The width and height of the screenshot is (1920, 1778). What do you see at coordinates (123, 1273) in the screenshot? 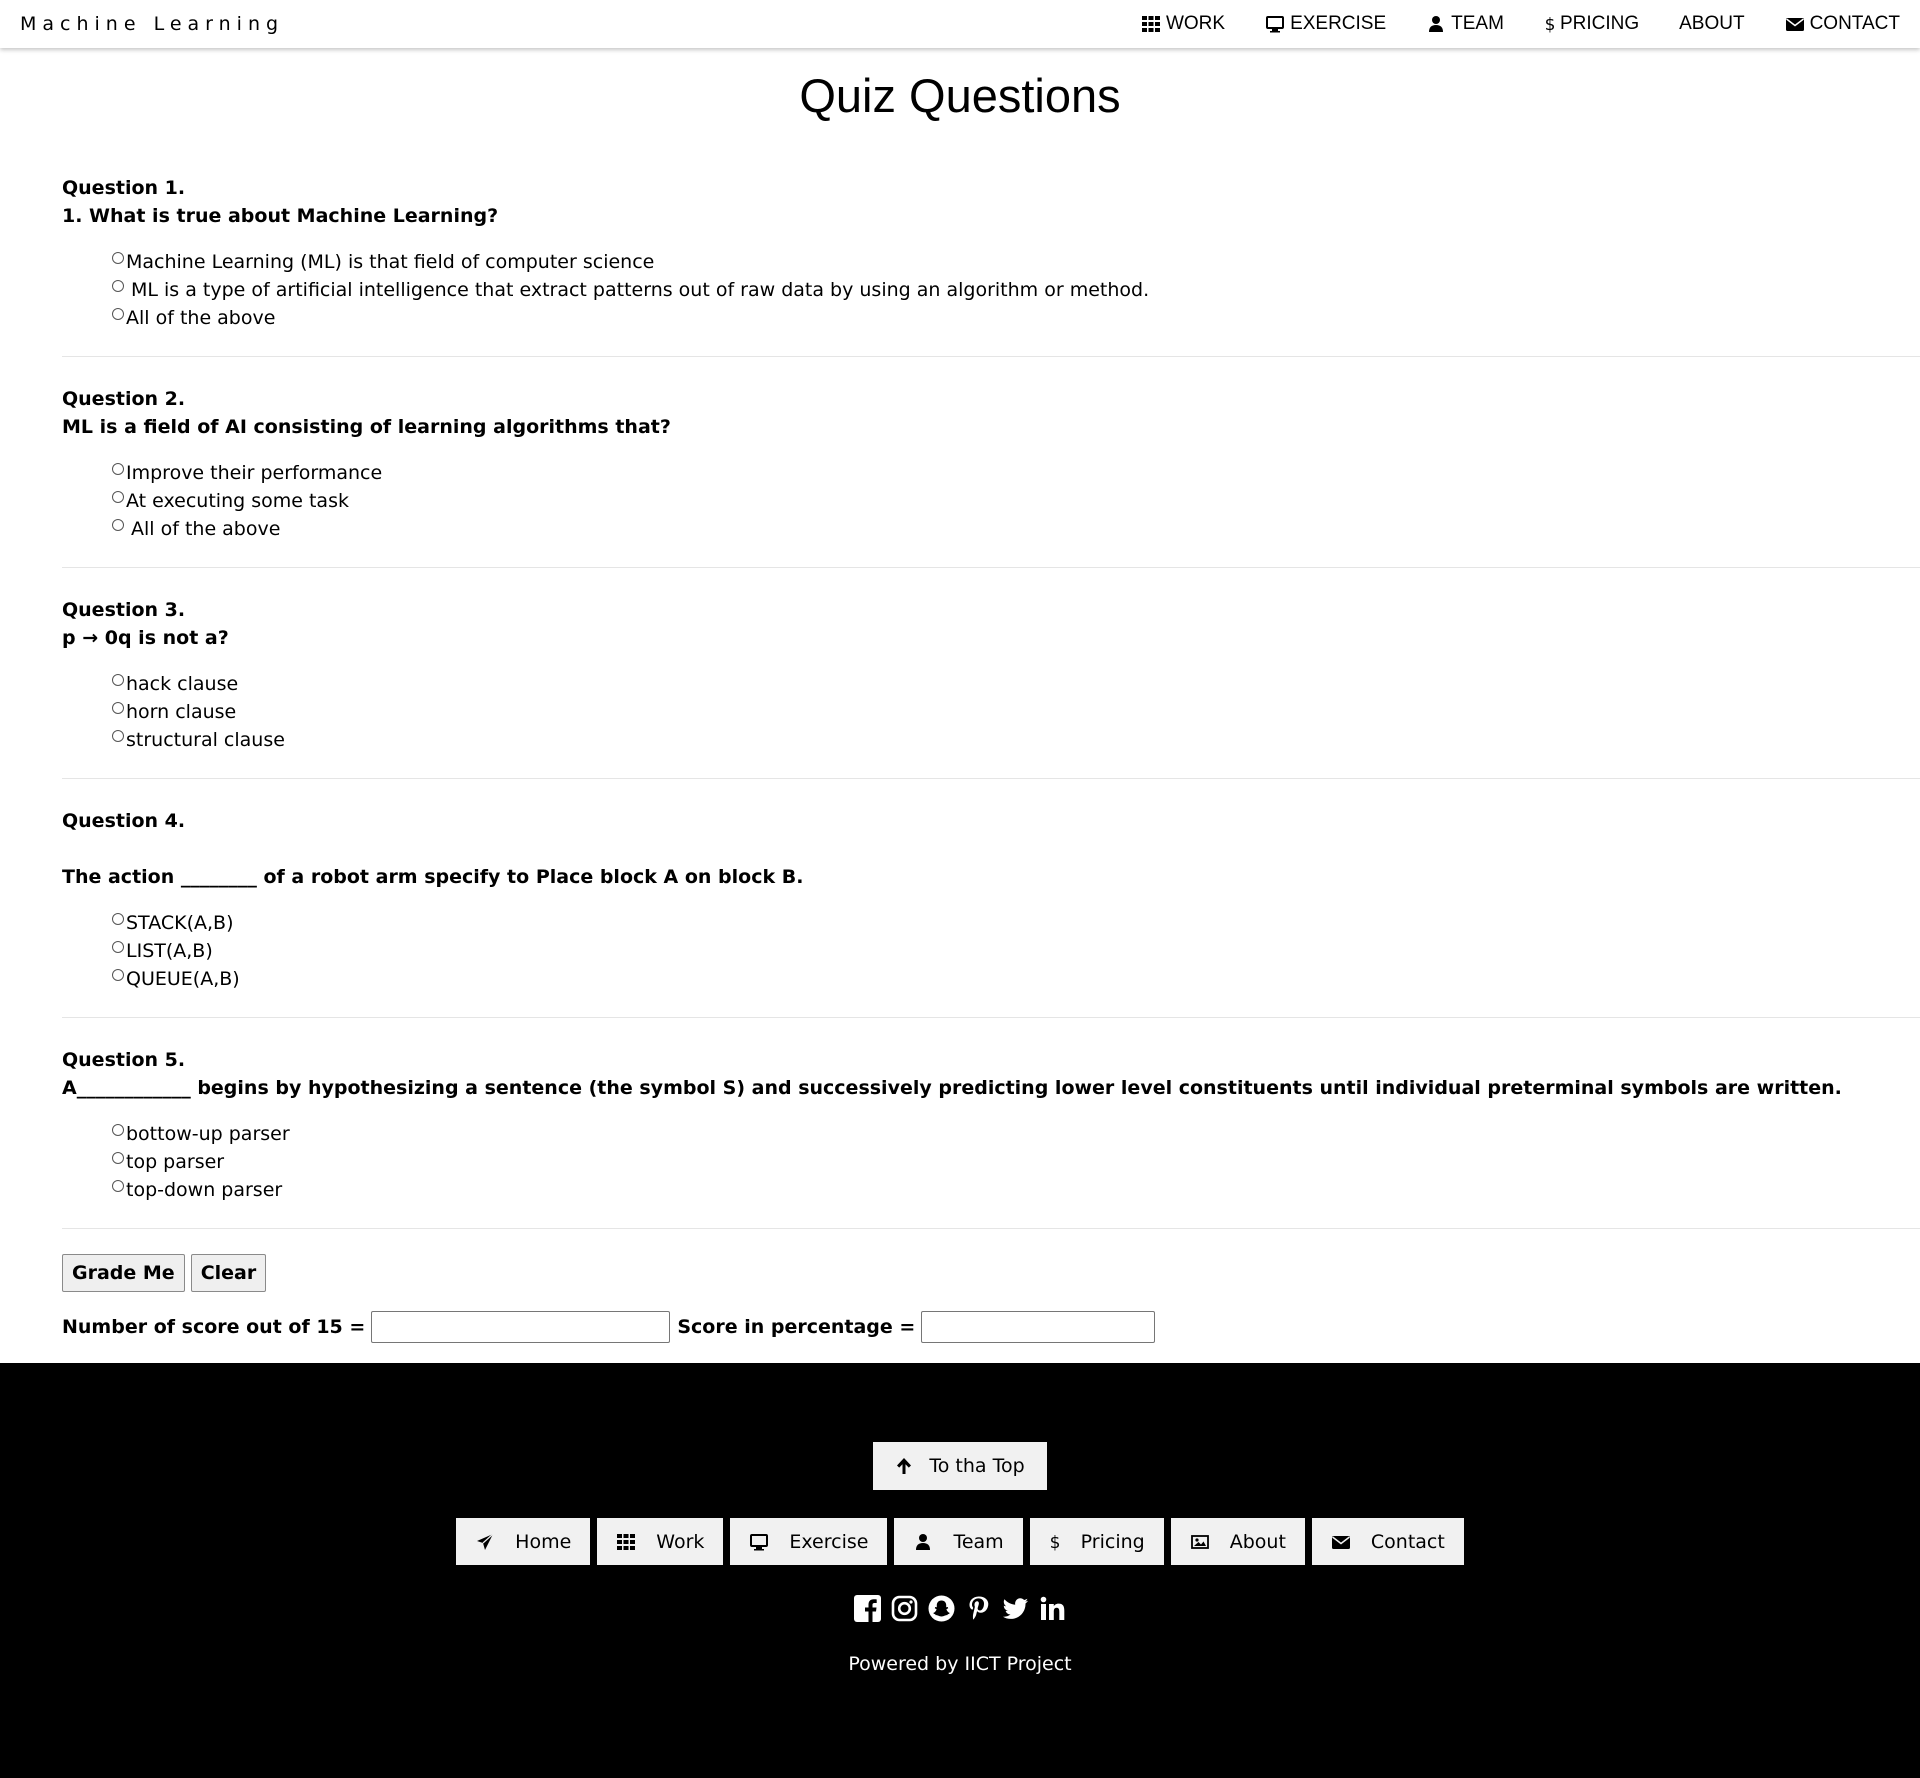
I see `grade-me-button: Grade Me` at bounding box center [123, 1273].